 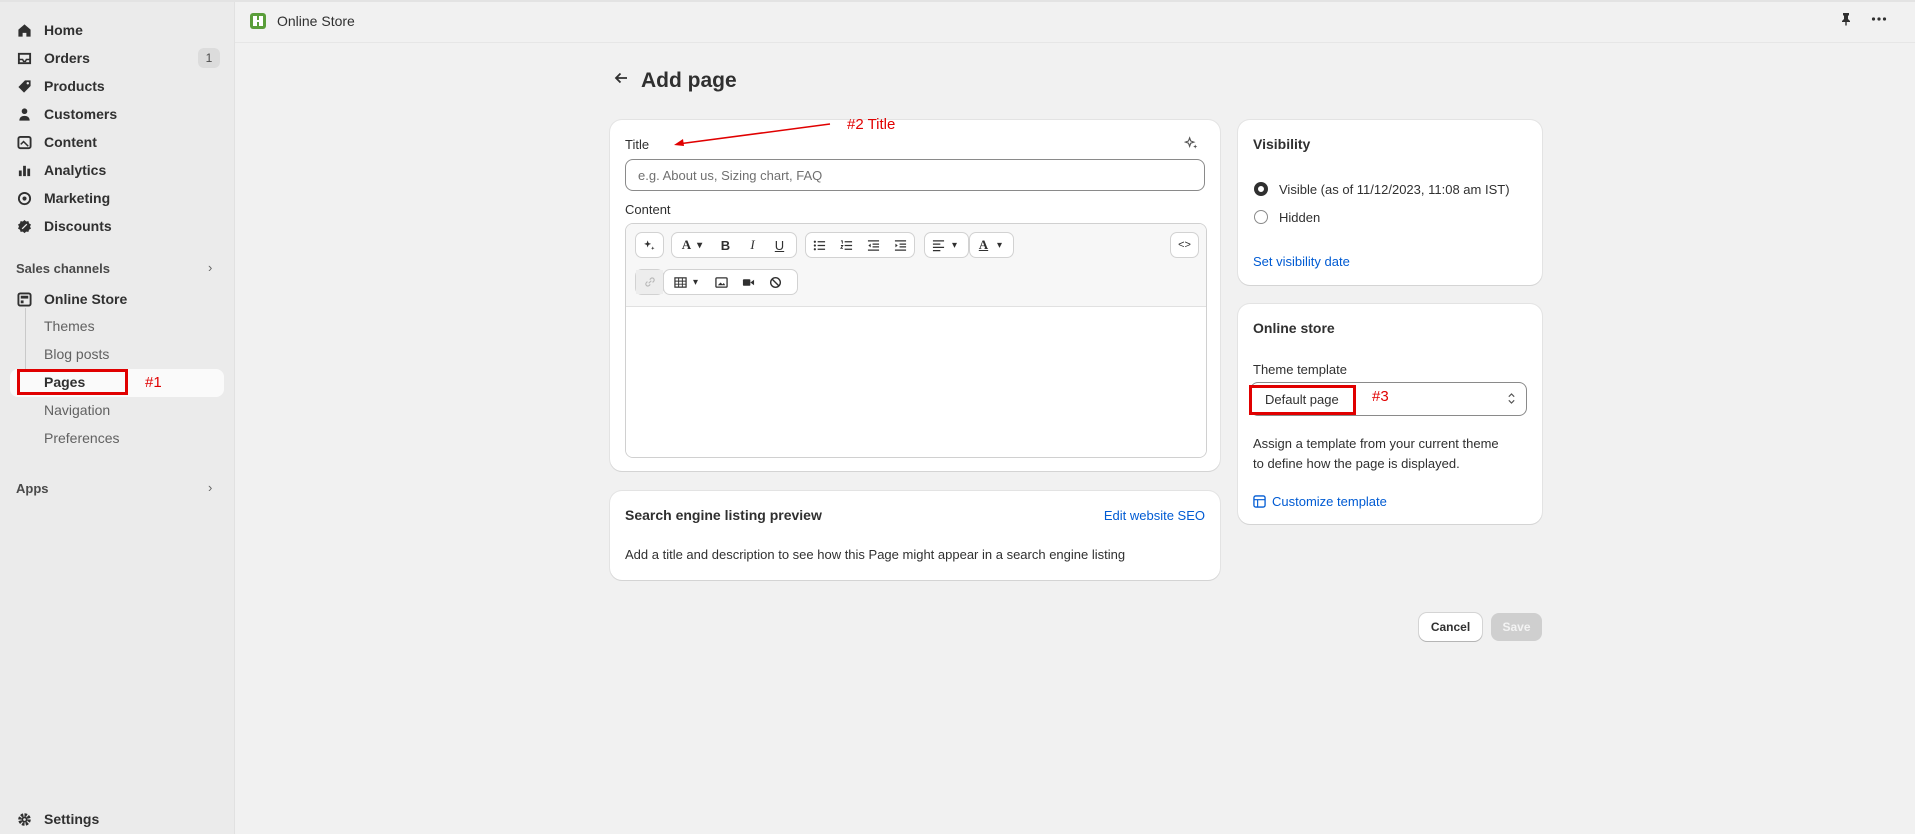 What do you see at coordinates (153, 382) in the screenshot?
I see `annotation-note-1: #1` at bounding box center [153, 382].